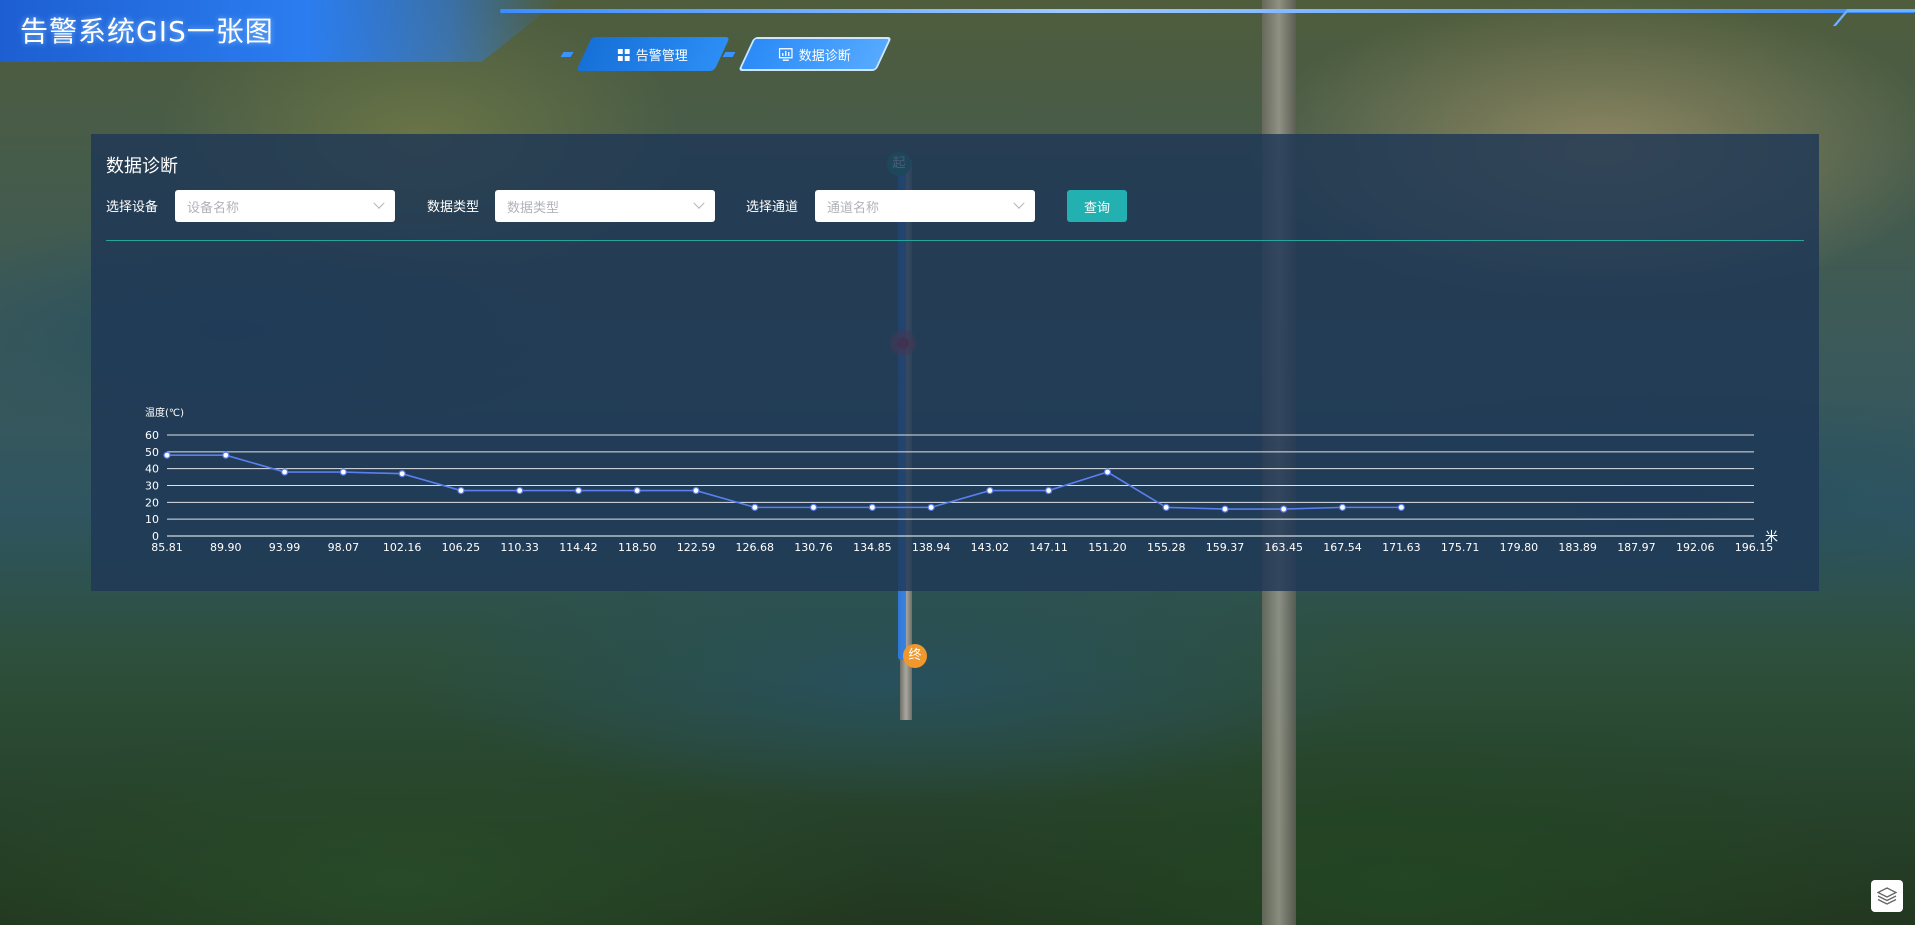 The height and width of the screenshot is (925, 1915). I want to click on select-placeholder: 数据类型, so click(533, 208).